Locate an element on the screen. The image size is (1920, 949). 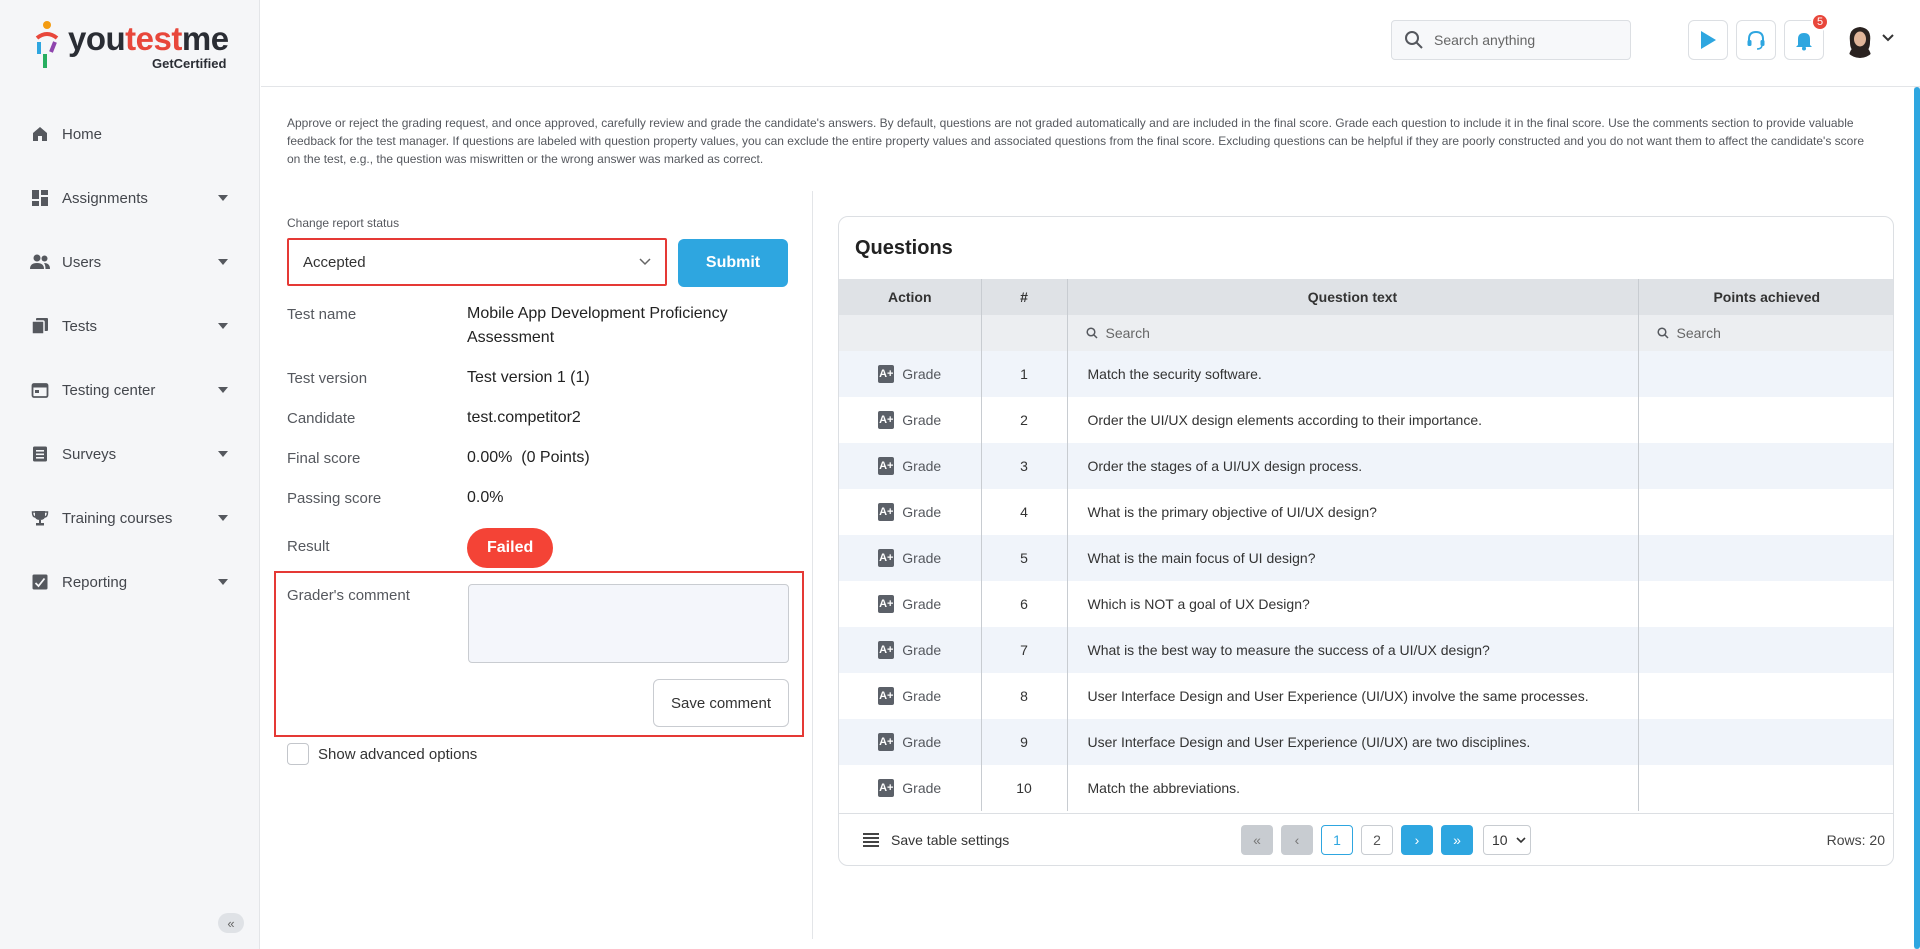
question-number: 7 is located at coordinates (1024, 650).